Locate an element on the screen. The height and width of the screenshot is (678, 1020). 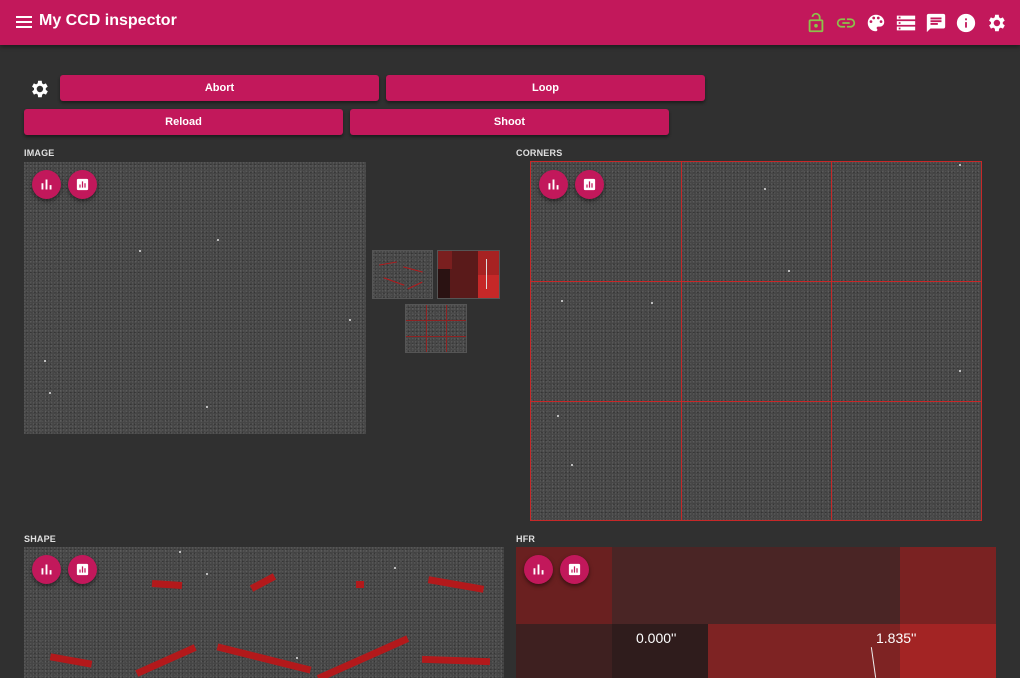
image-preview is located at coordinates (195, 298).